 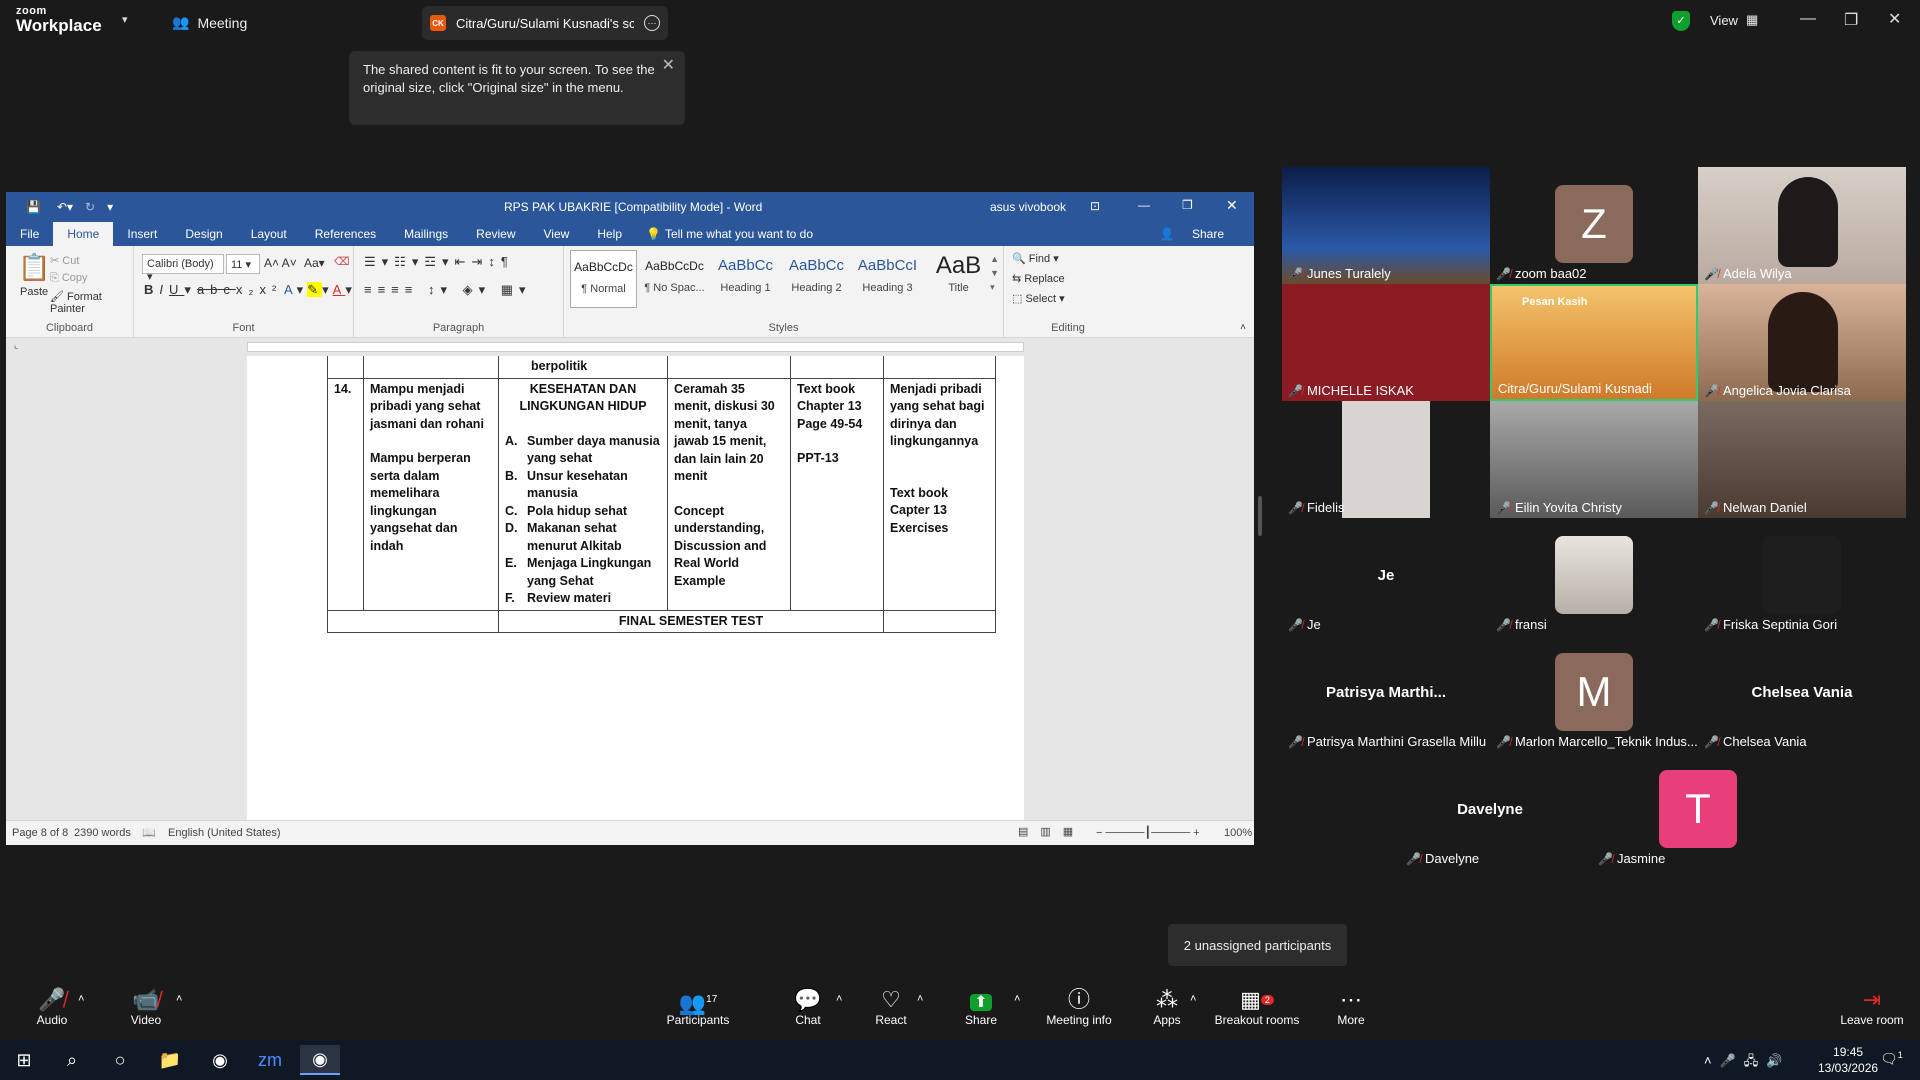 What do you see at coordinates (1038, 298) in the screenshot?
I see `select-button: ⬚ Select ▾` at bounding box center [1038, 298].